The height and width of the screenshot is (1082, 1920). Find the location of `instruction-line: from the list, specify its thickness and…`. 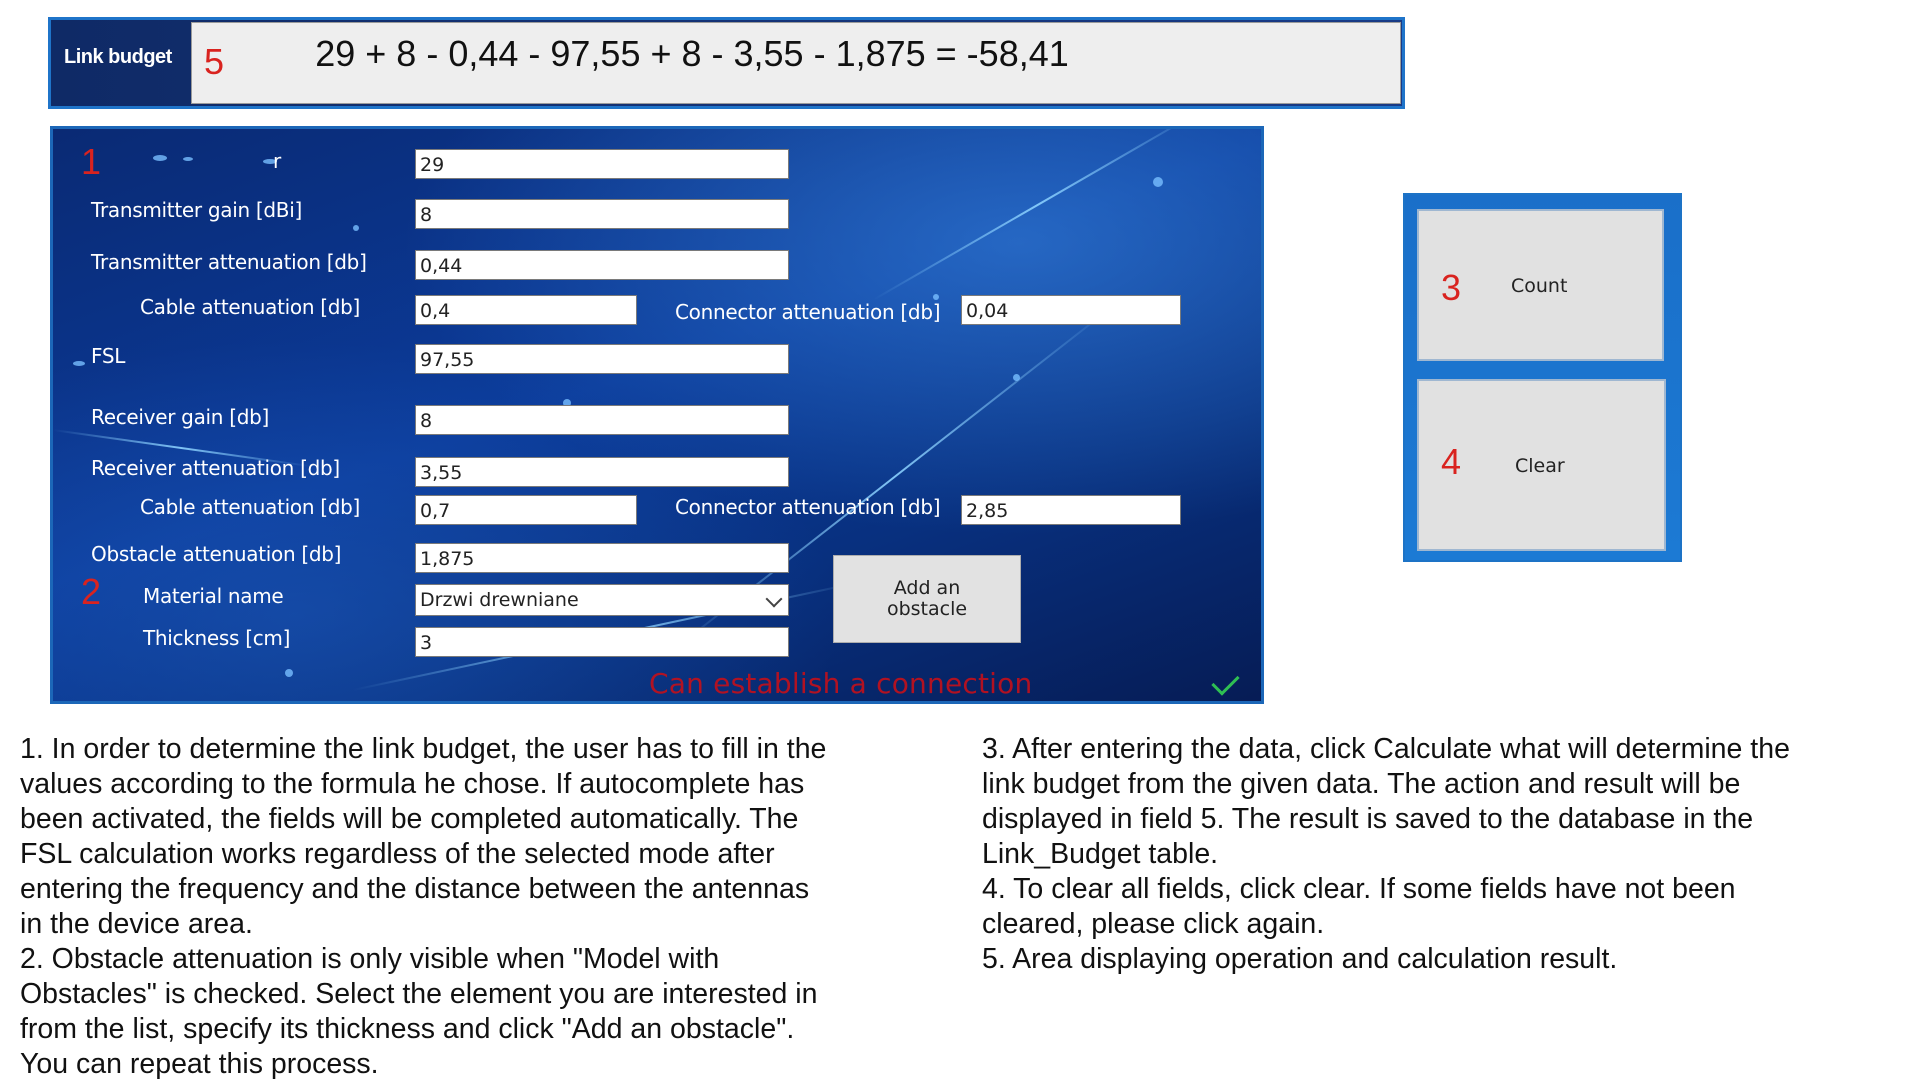

instruction-line: from the list, specify its thickness and… is located at coordinates (407, 1029).